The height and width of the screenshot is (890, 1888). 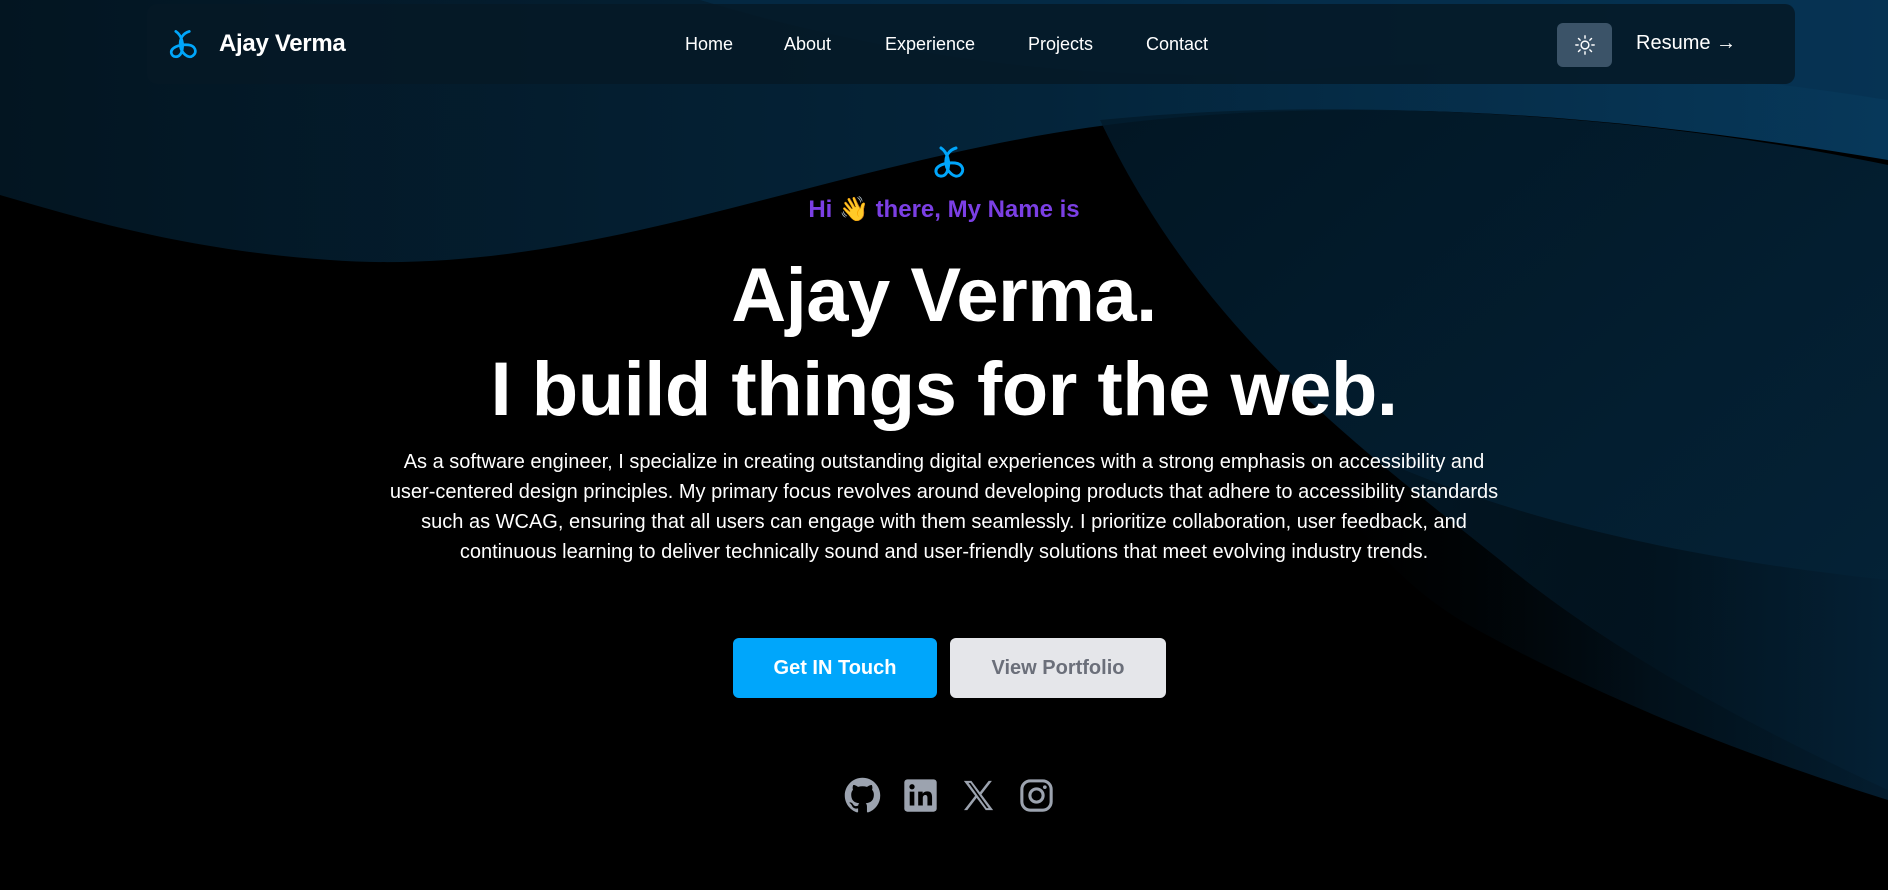 What do you see at coordinates (930, 44) in the screenshot?
I see `nav-link-experience: Experience` at bounding box center [930, 44].